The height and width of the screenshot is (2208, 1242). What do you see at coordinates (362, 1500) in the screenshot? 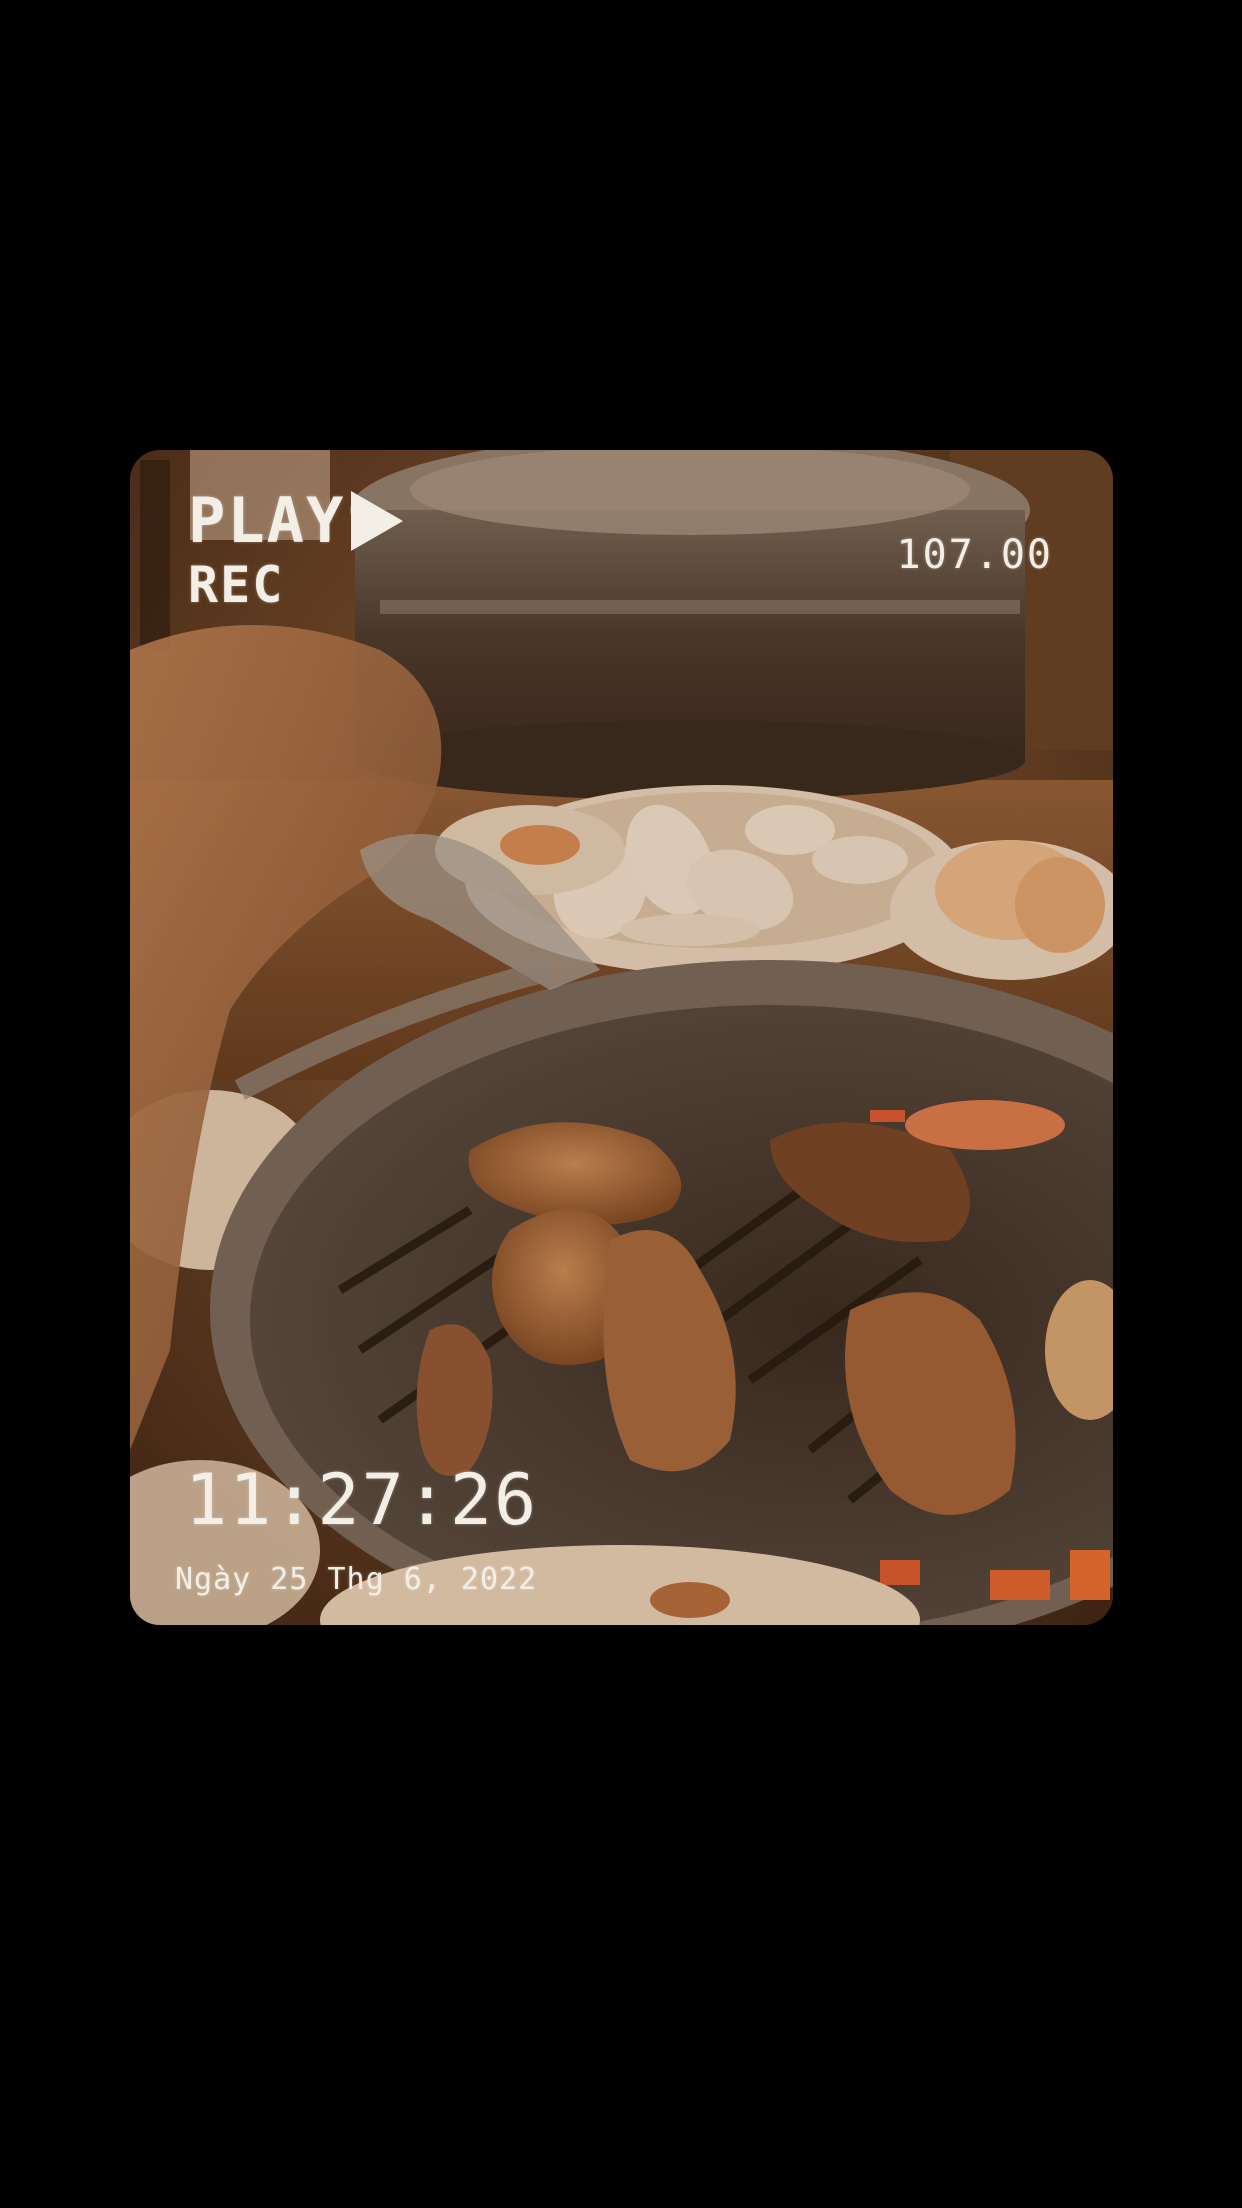
I see `timestamp-time: 11:27:26` at bounding box center [362, 1500].